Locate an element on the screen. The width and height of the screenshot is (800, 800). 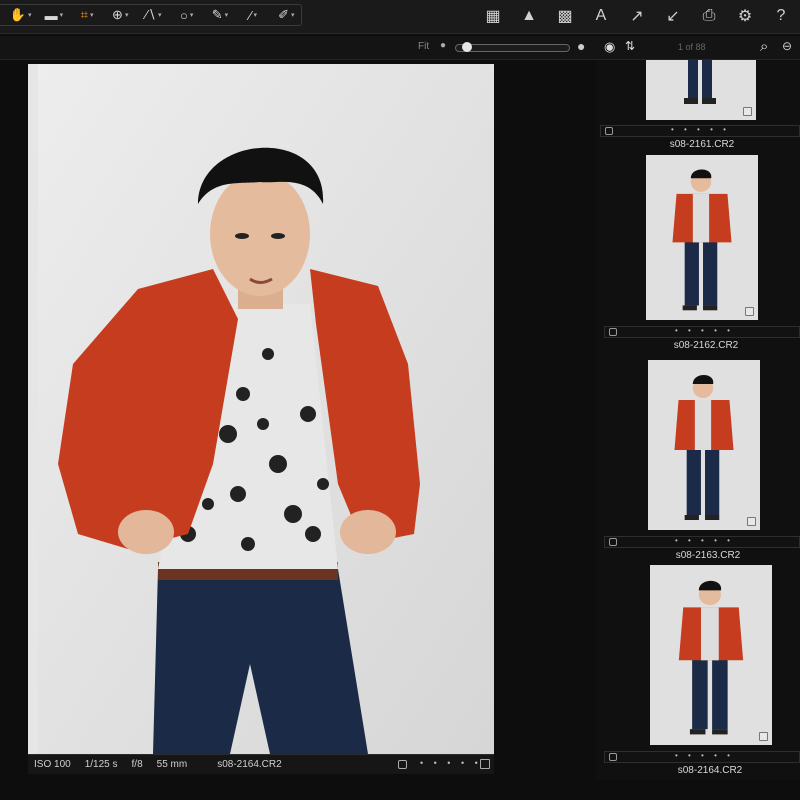
focal-length-value: 55 mm is located at coordinates (172, 764).